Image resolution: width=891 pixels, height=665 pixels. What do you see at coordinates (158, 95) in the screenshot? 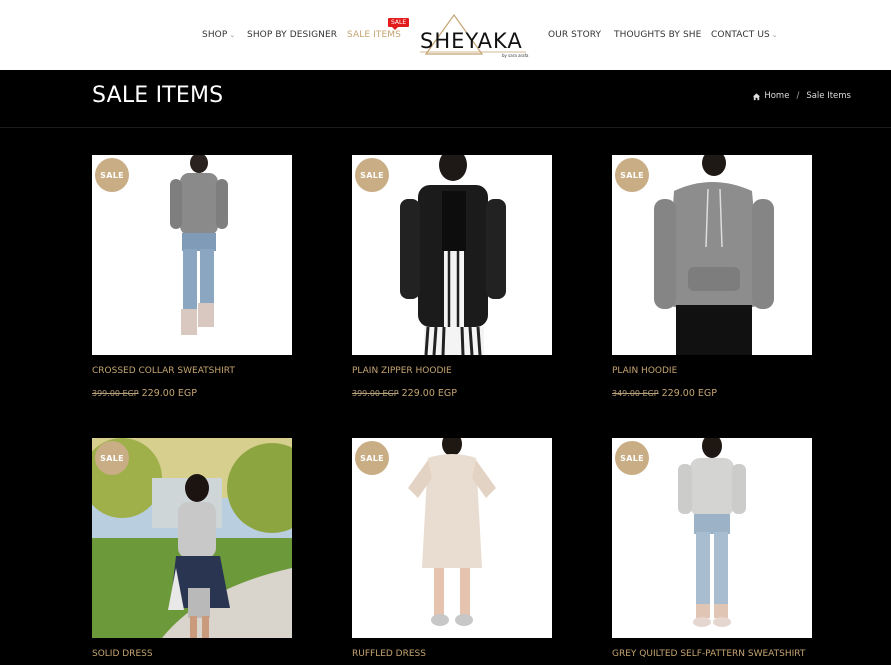
I see `page-title: SALE ITEMS` at bounding box center [158, 95].